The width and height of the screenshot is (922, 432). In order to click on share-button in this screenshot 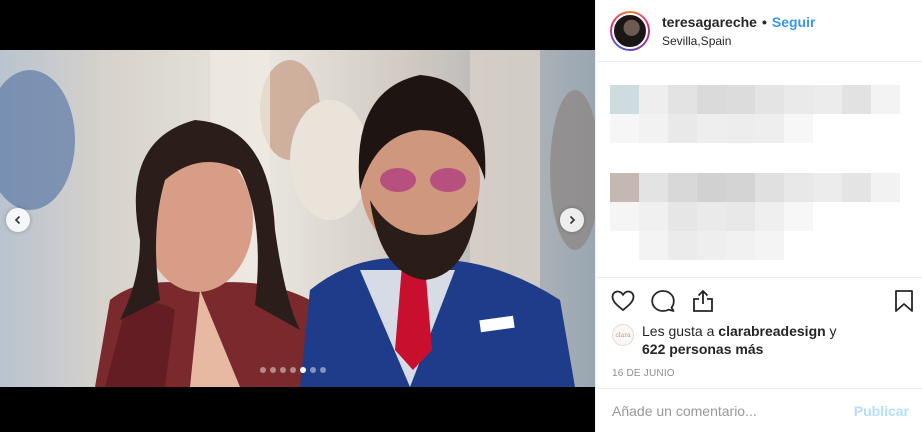, I will do `click(703, 303)`.